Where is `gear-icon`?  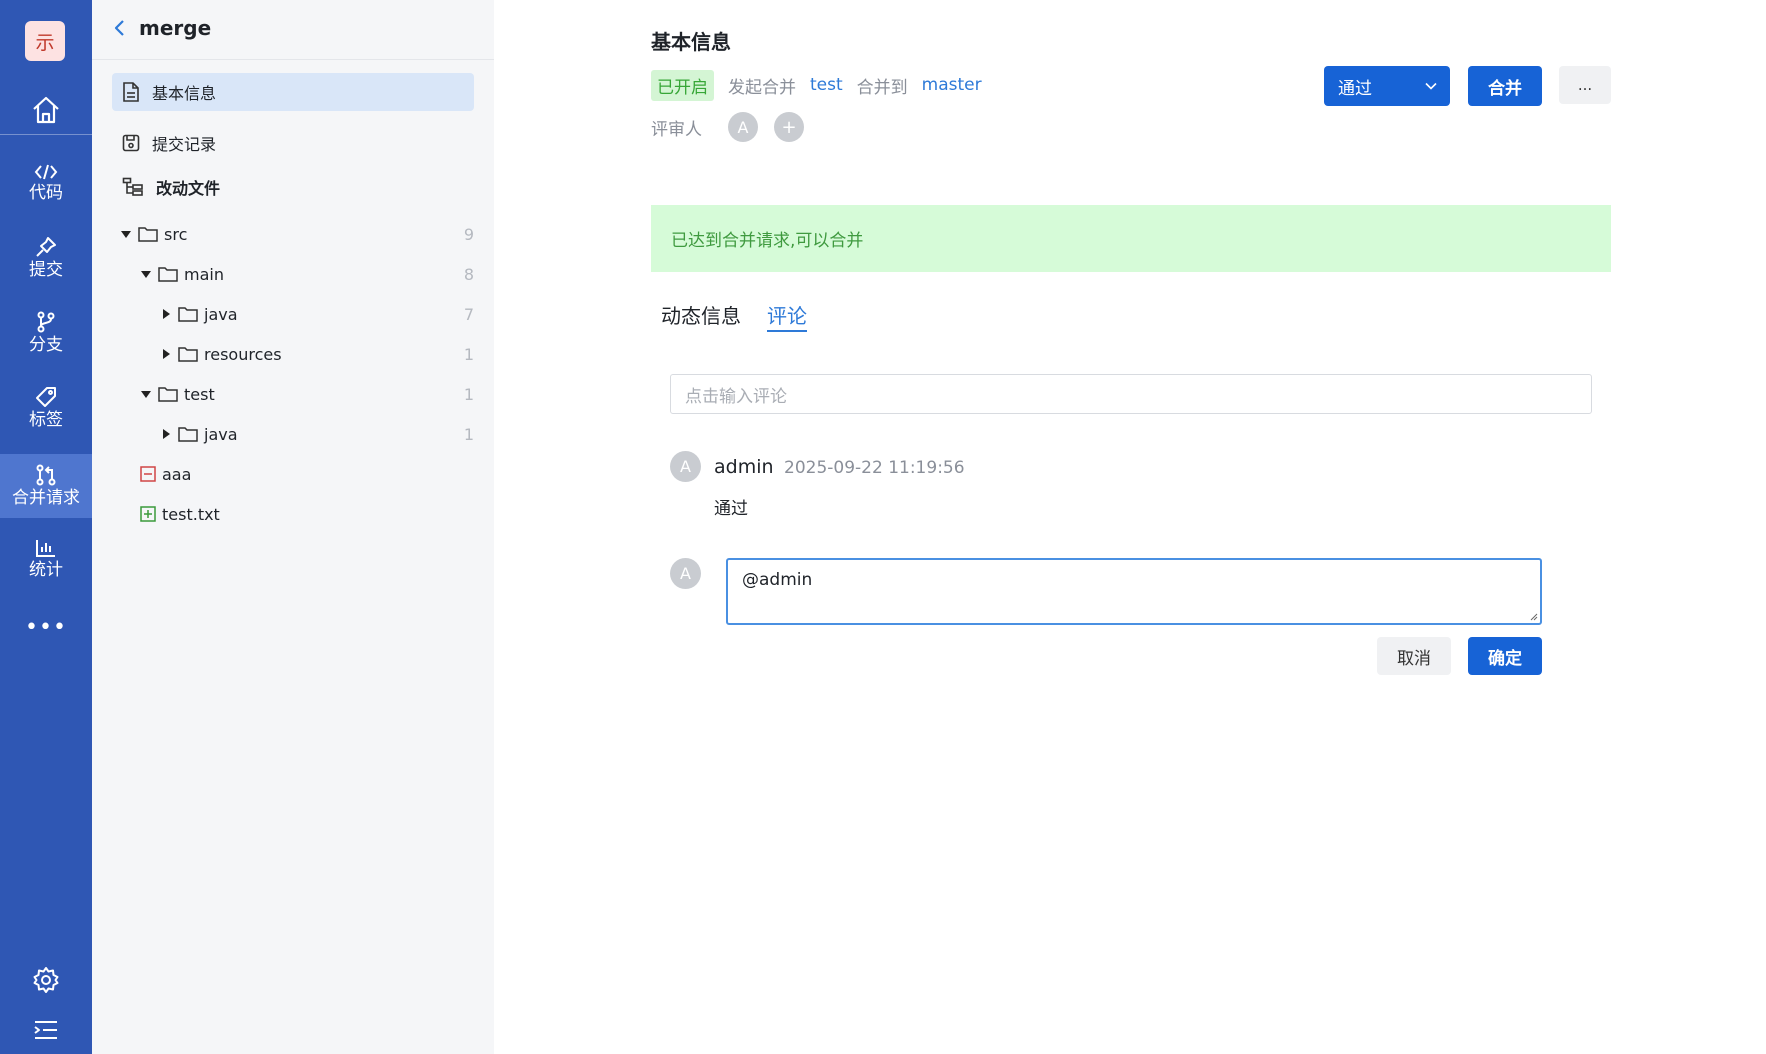
gear-icon is located at coordinates (46, 980).